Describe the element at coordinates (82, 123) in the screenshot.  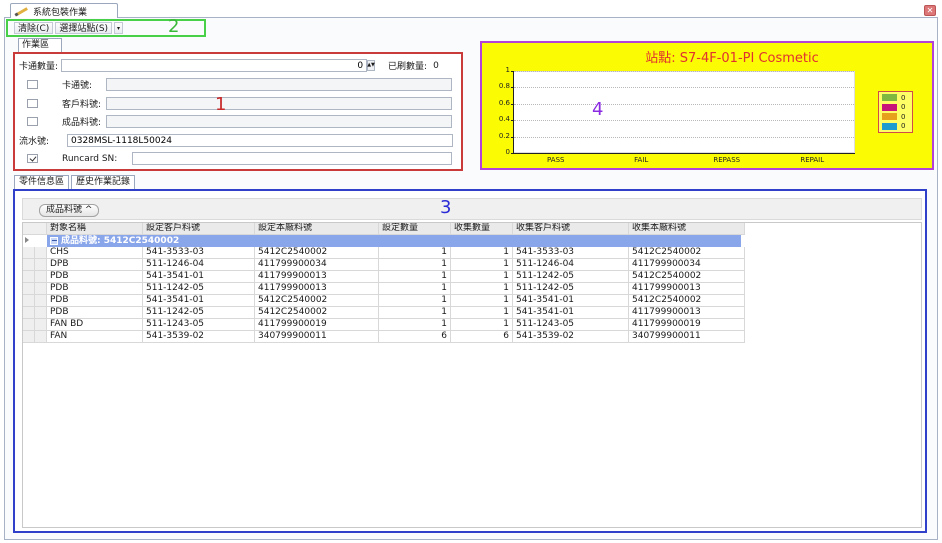
I see `product-part-label: 成品料號:` at that location.